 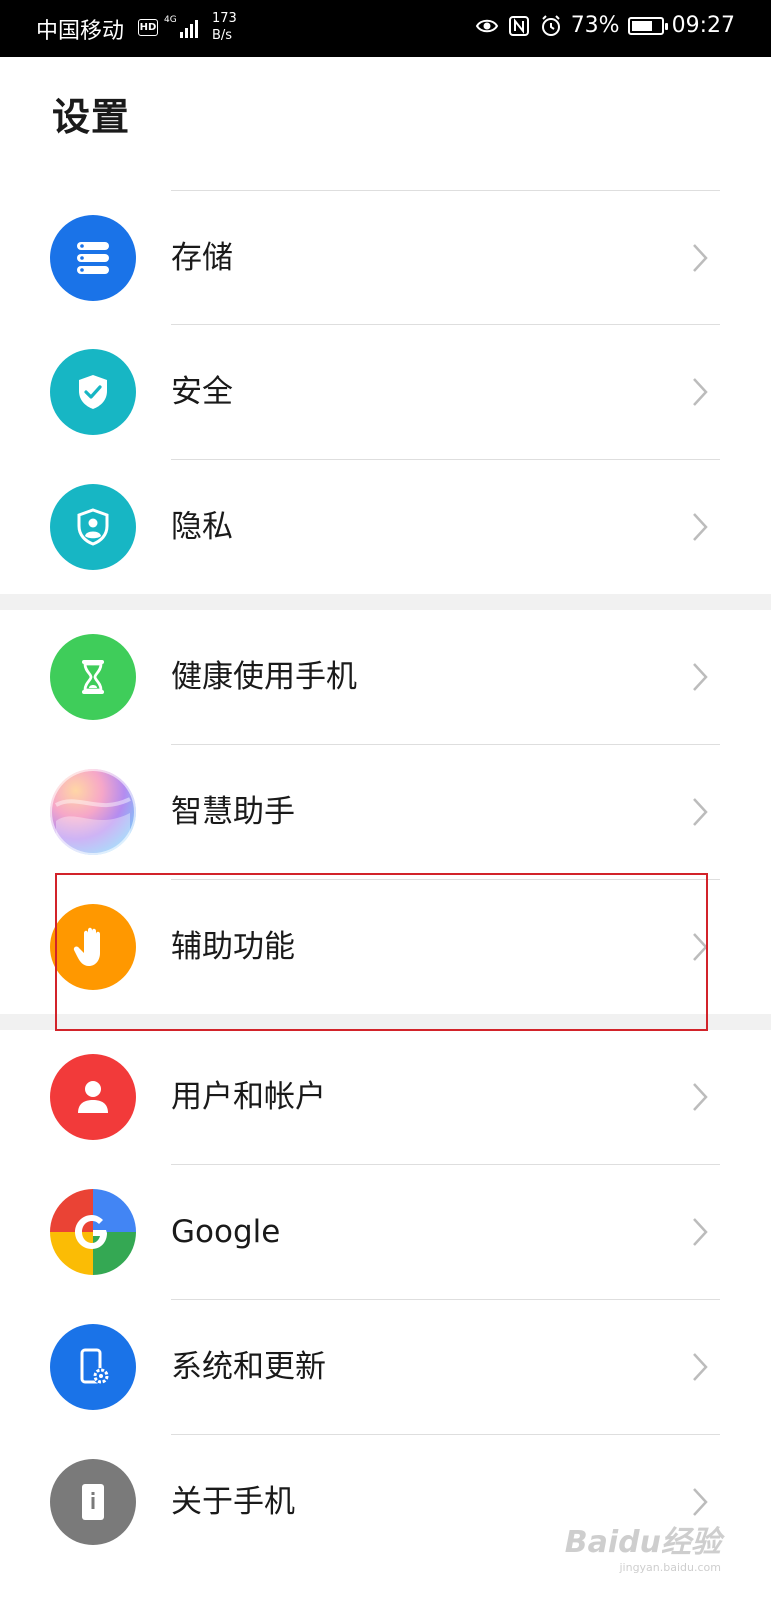 What do you see at coordinates (385, 28) in the screenshot?
I see `status-bar: 中国移动 HD 4G 173 B/s 73% 09:27` at bounding box center [385, 28].